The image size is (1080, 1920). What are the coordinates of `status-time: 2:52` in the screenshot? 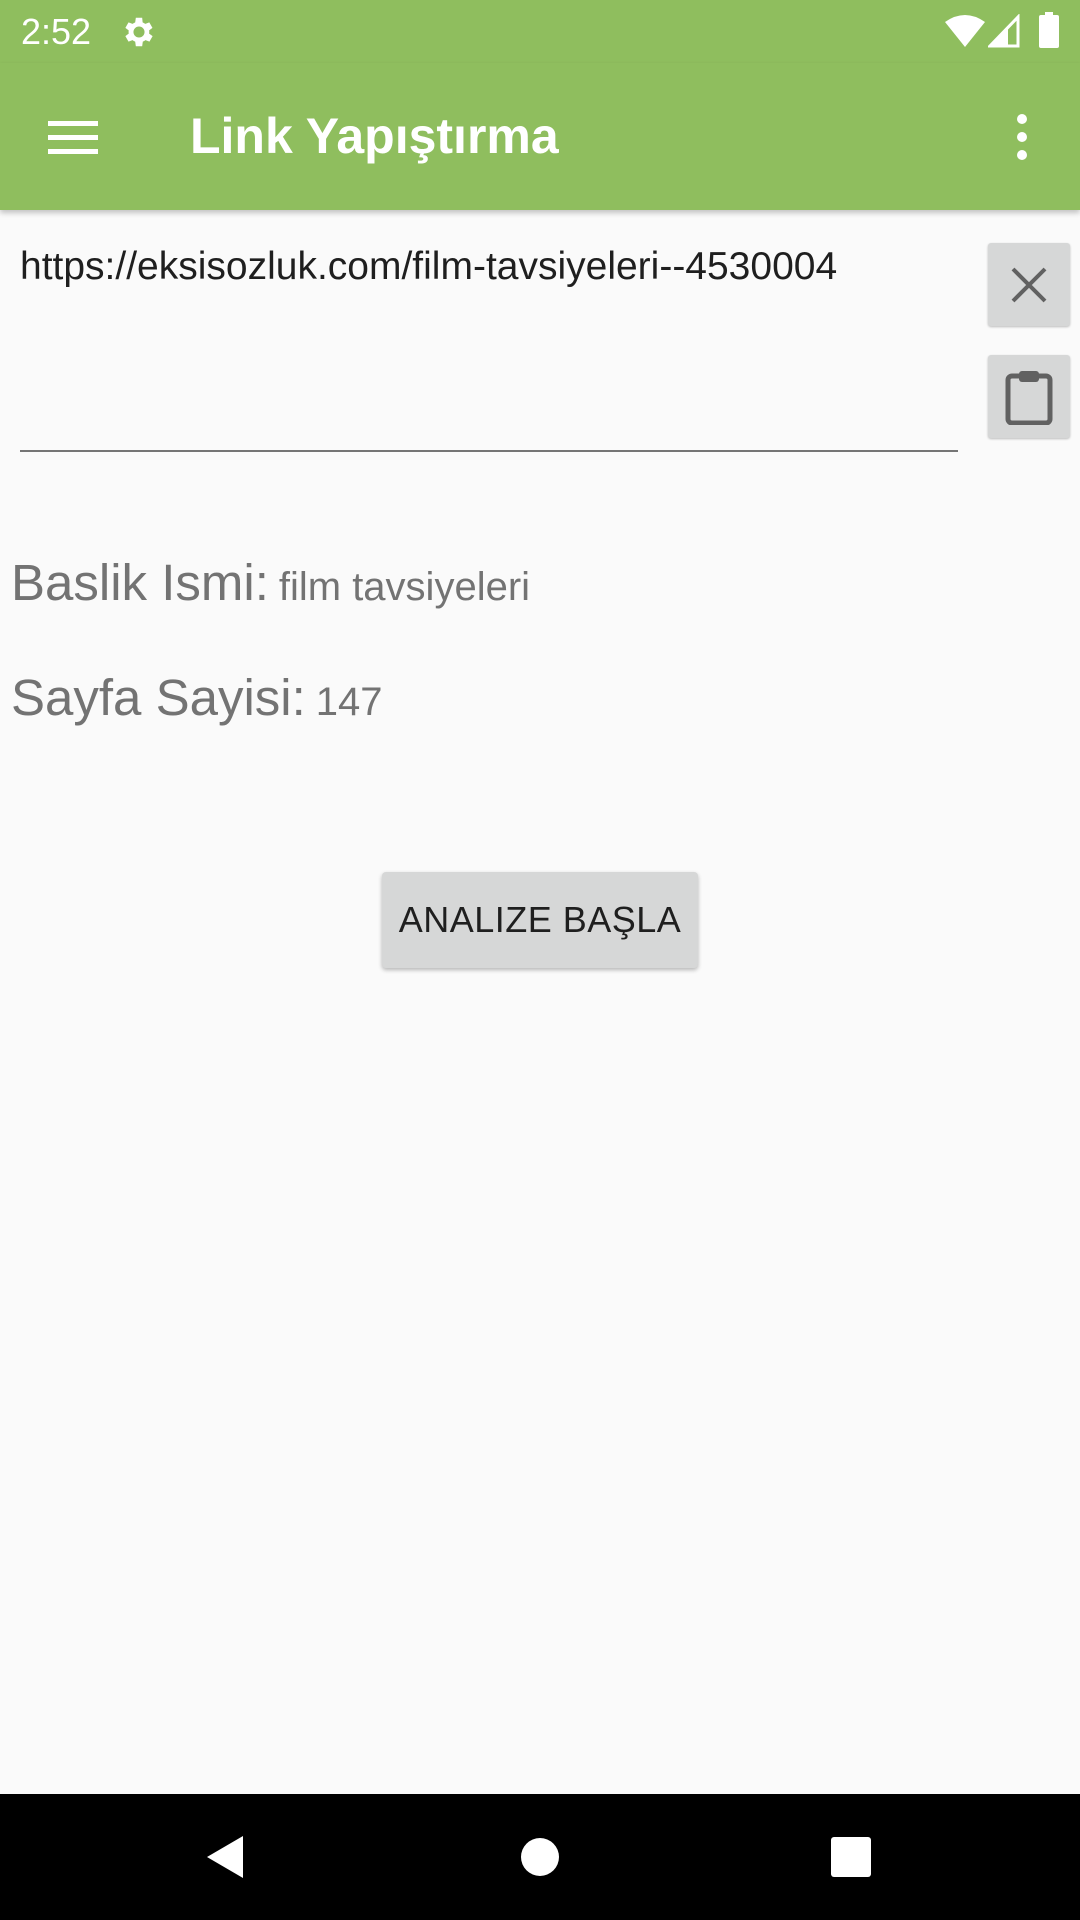 It's located at (56, 31).